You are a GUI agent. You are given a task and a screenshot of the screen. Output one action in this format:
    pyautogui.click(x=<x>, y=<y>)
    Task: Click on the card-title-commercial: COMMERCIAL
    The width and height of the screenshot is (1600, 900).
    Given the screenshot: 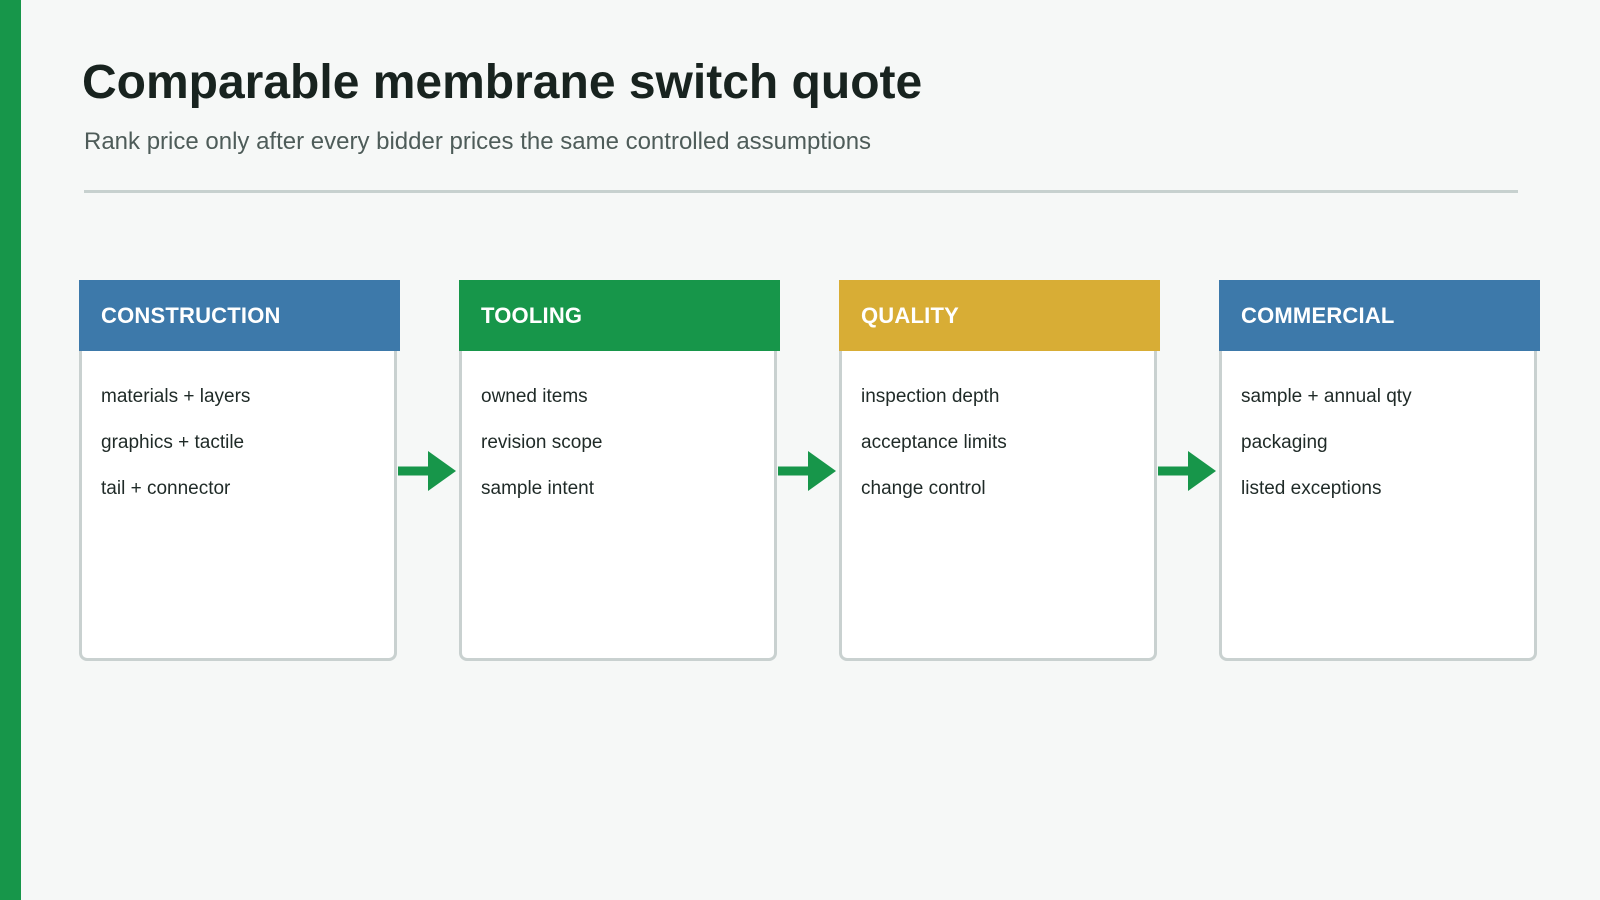 What is the action you would take?
    pyautogui.click(x=1318, y=315)
    